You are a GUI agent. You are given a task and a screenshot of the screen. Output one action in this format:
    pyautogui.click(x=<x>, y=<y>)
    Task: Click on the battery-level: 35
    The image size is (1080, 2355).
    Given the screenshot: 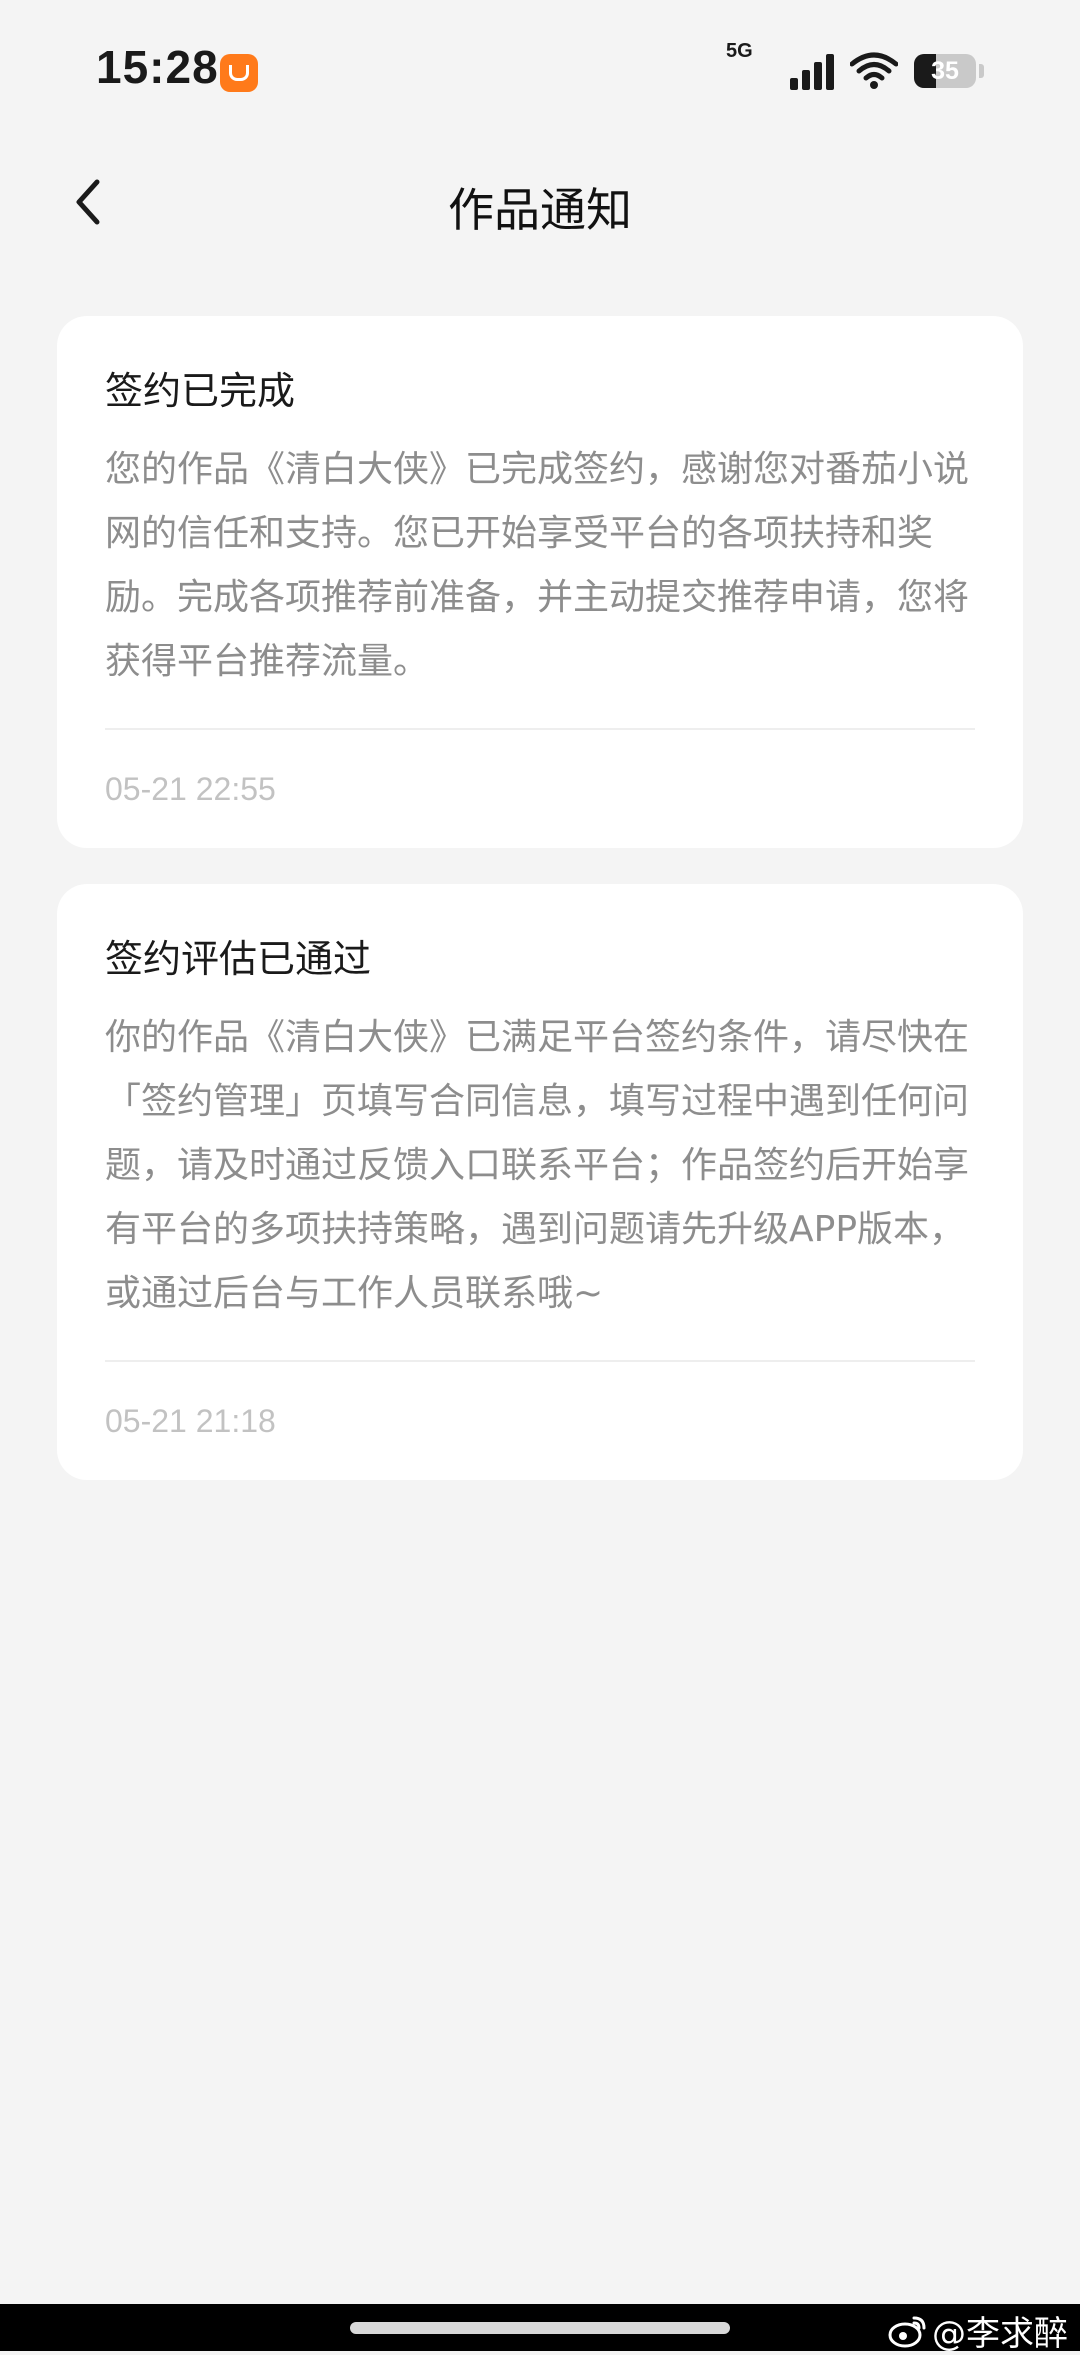 What is the action you would take?
    pyautogui.click(x=945, y=70)
    